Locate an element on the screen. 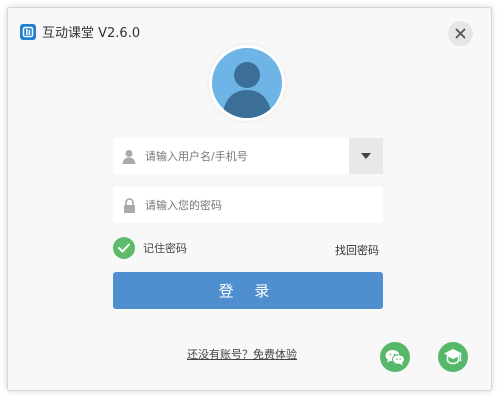 This screenshot has width=500, height=400. wechat-login-button is located at coordinates (395, 357).